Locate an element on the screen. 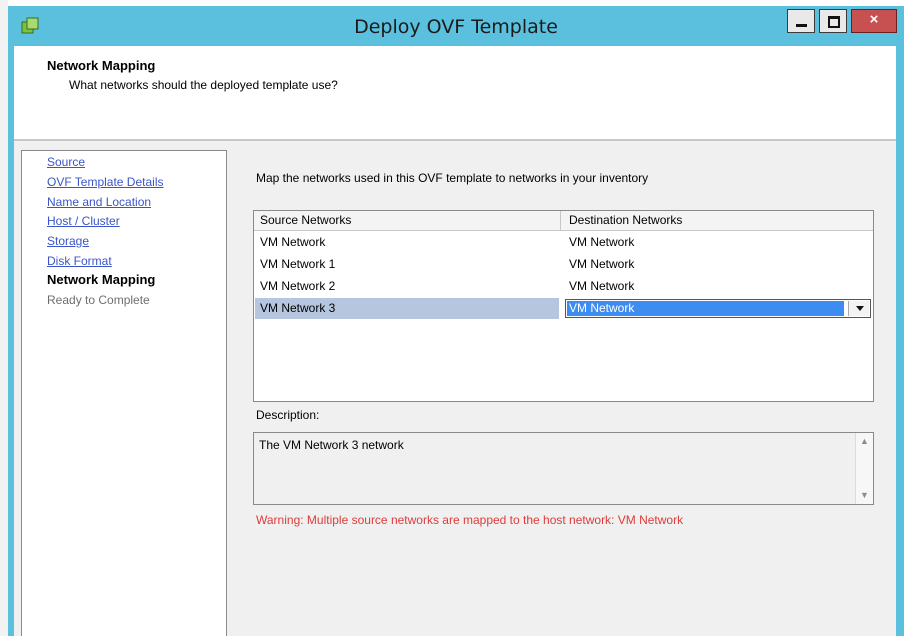  table-row: VM Network 1 VM Network is located at coordinates (563, 264).